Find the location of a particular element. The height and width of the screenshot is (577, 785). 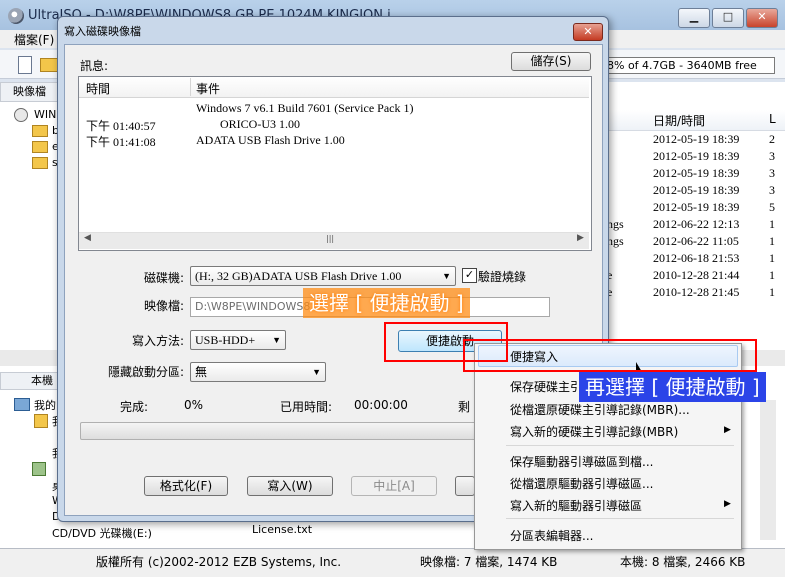

remaining-label: 剩 is located at coordinates (464, 407).